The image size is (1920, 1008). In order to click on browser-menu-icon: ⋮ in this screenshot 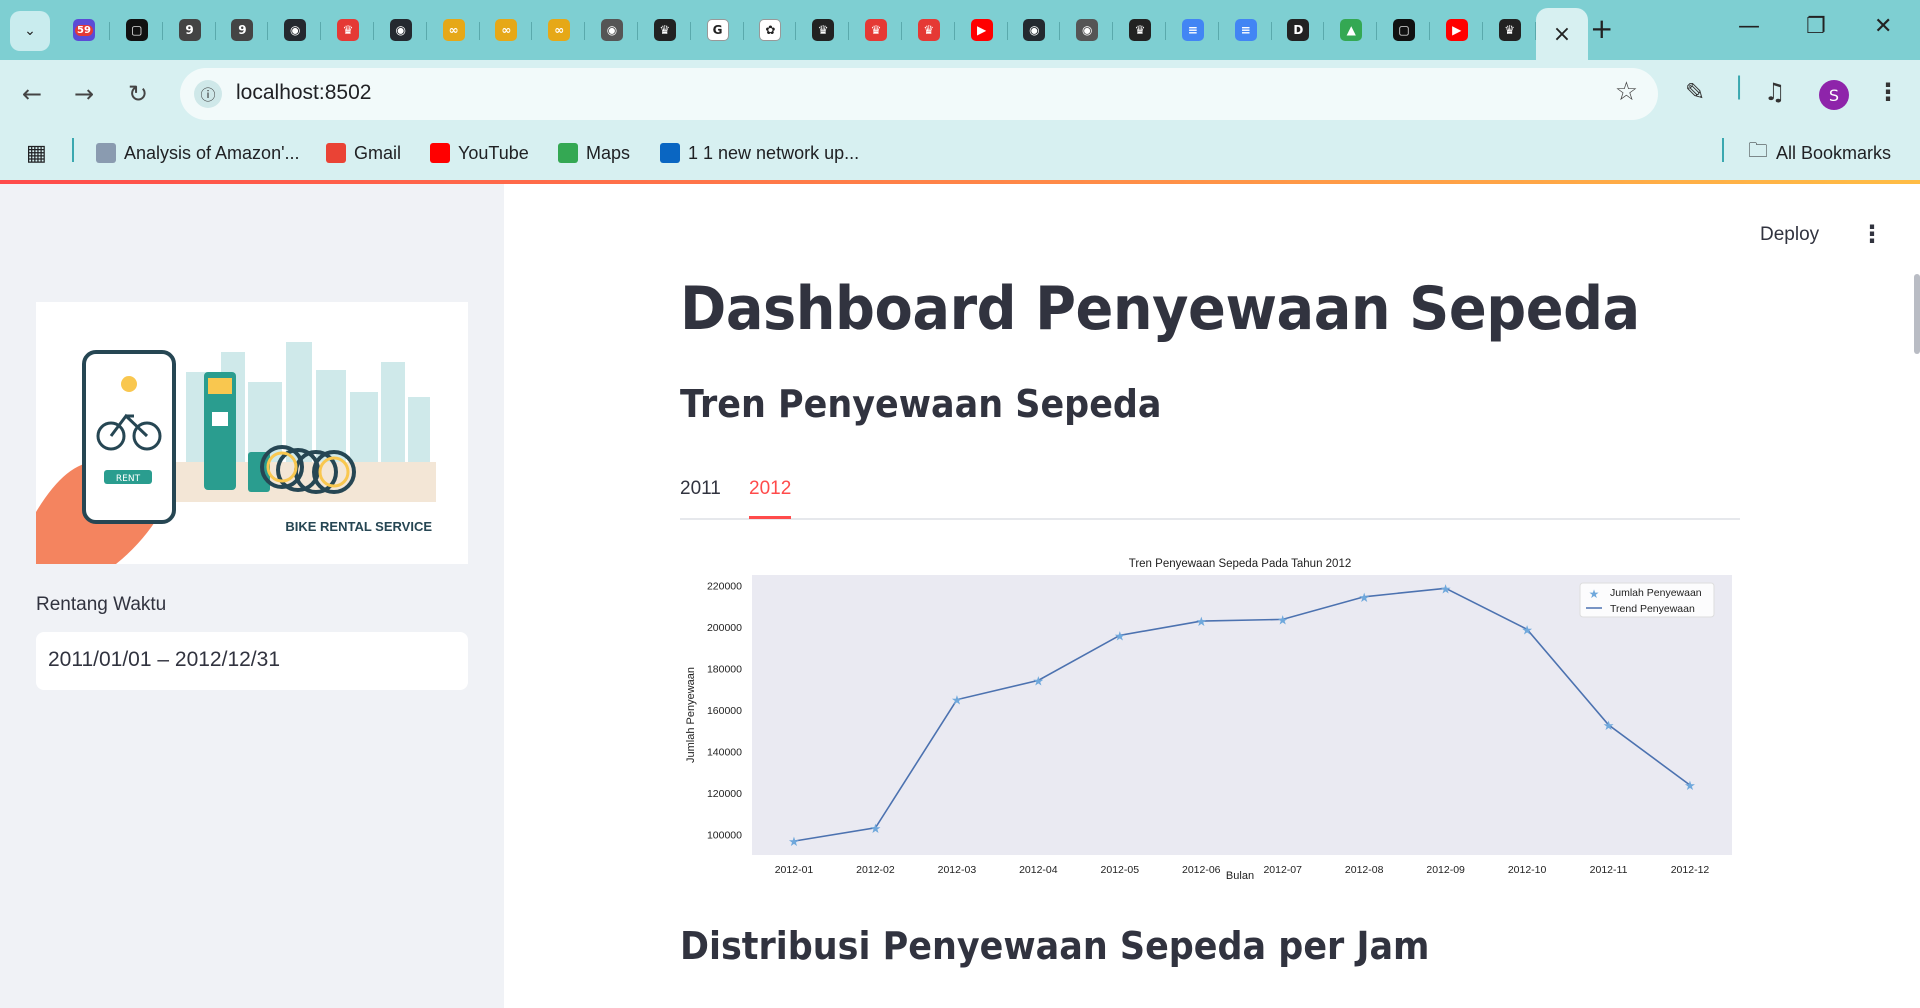, I will do `click(1888, 92)`.